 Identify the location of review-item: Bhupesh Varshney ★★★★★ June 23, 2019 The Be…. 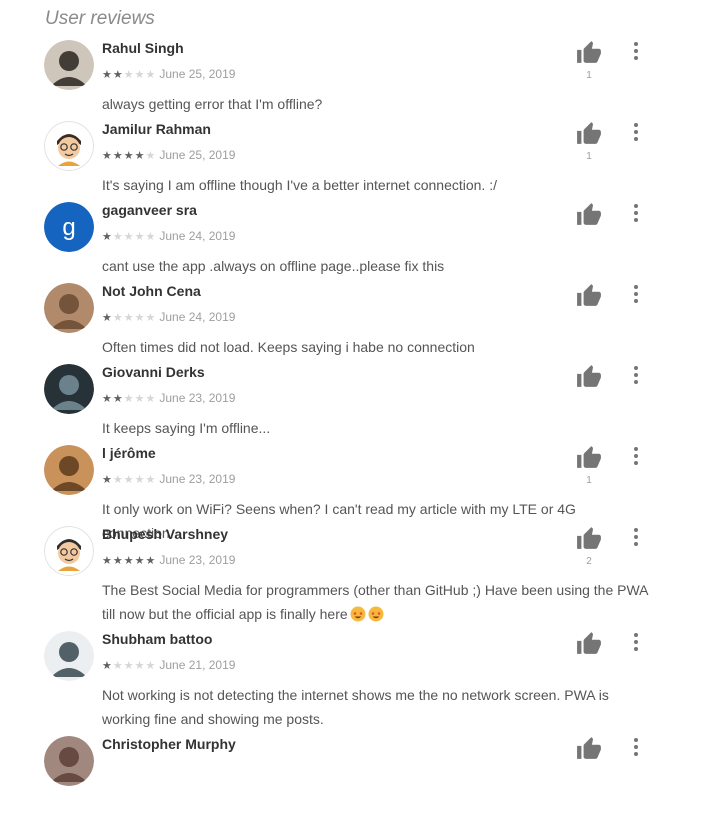
(353, 576).